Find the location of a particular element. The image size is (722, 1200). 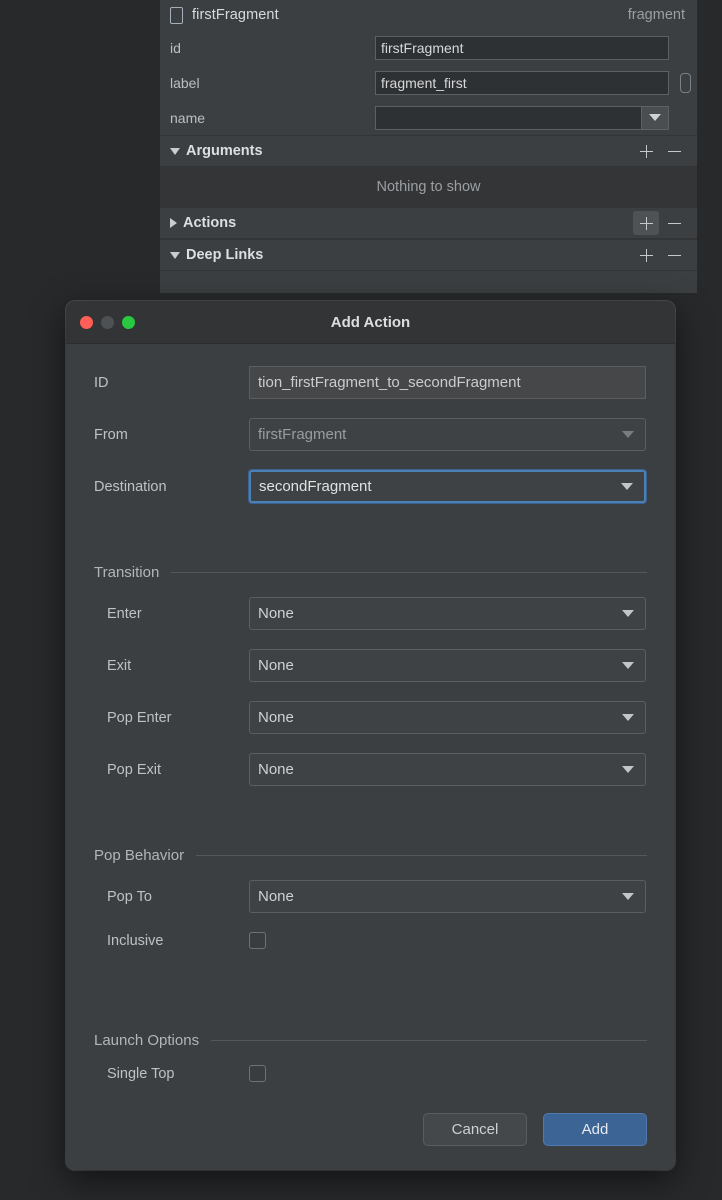

section-title-arguments: Arguments is located at coordinates (224, 151).